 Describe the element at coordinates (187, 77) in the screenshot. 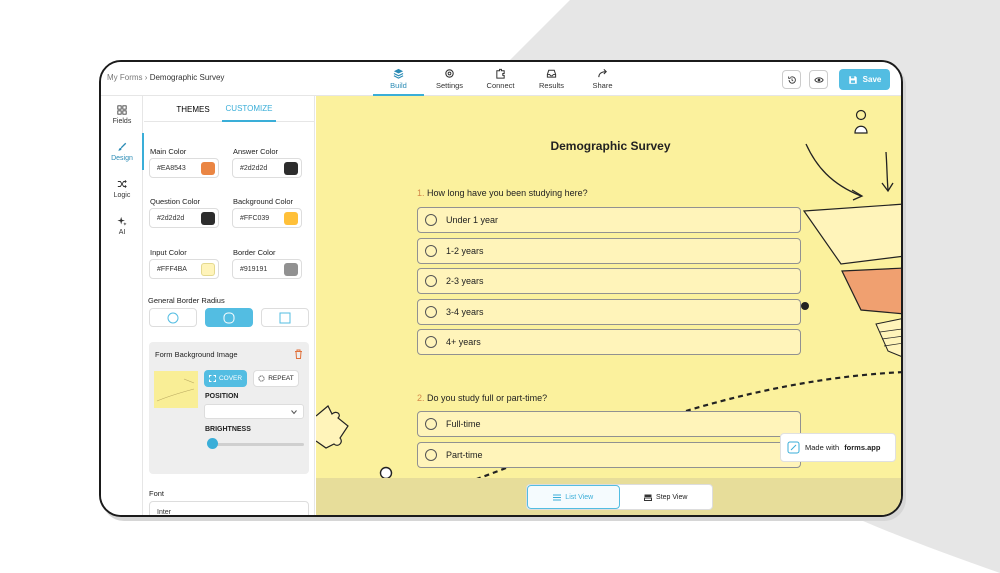

I see `breadcrumb-current: Demographic Survey` at that location.